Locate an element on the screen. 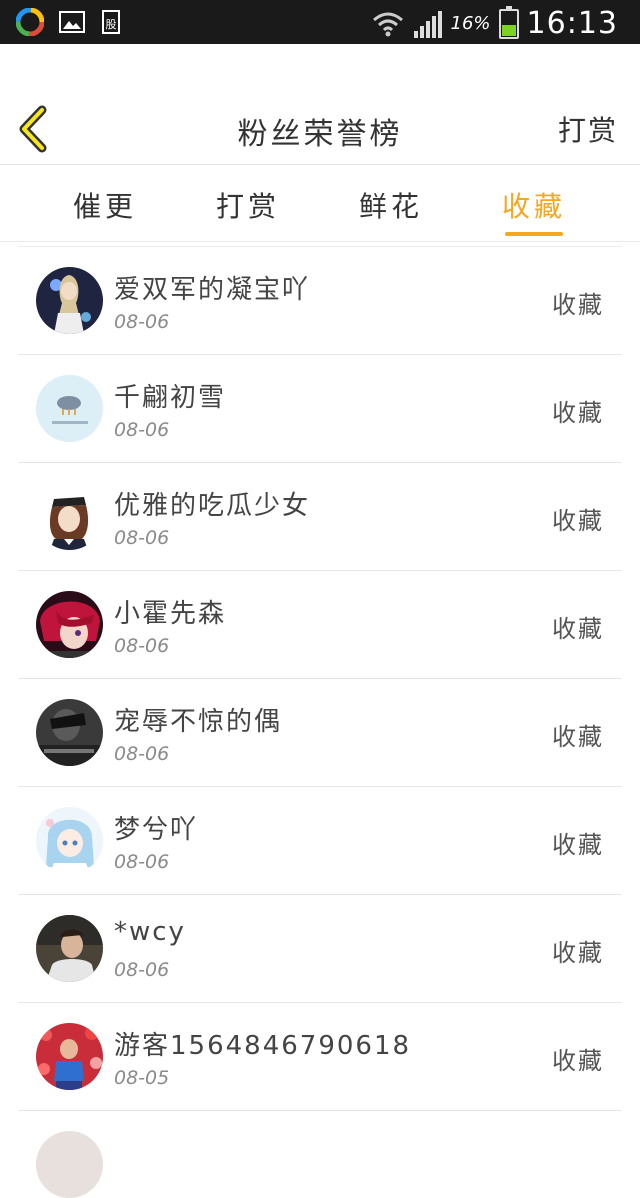  list-item: *wcy 08-06 收藏 is located at coordinates (320, 949).